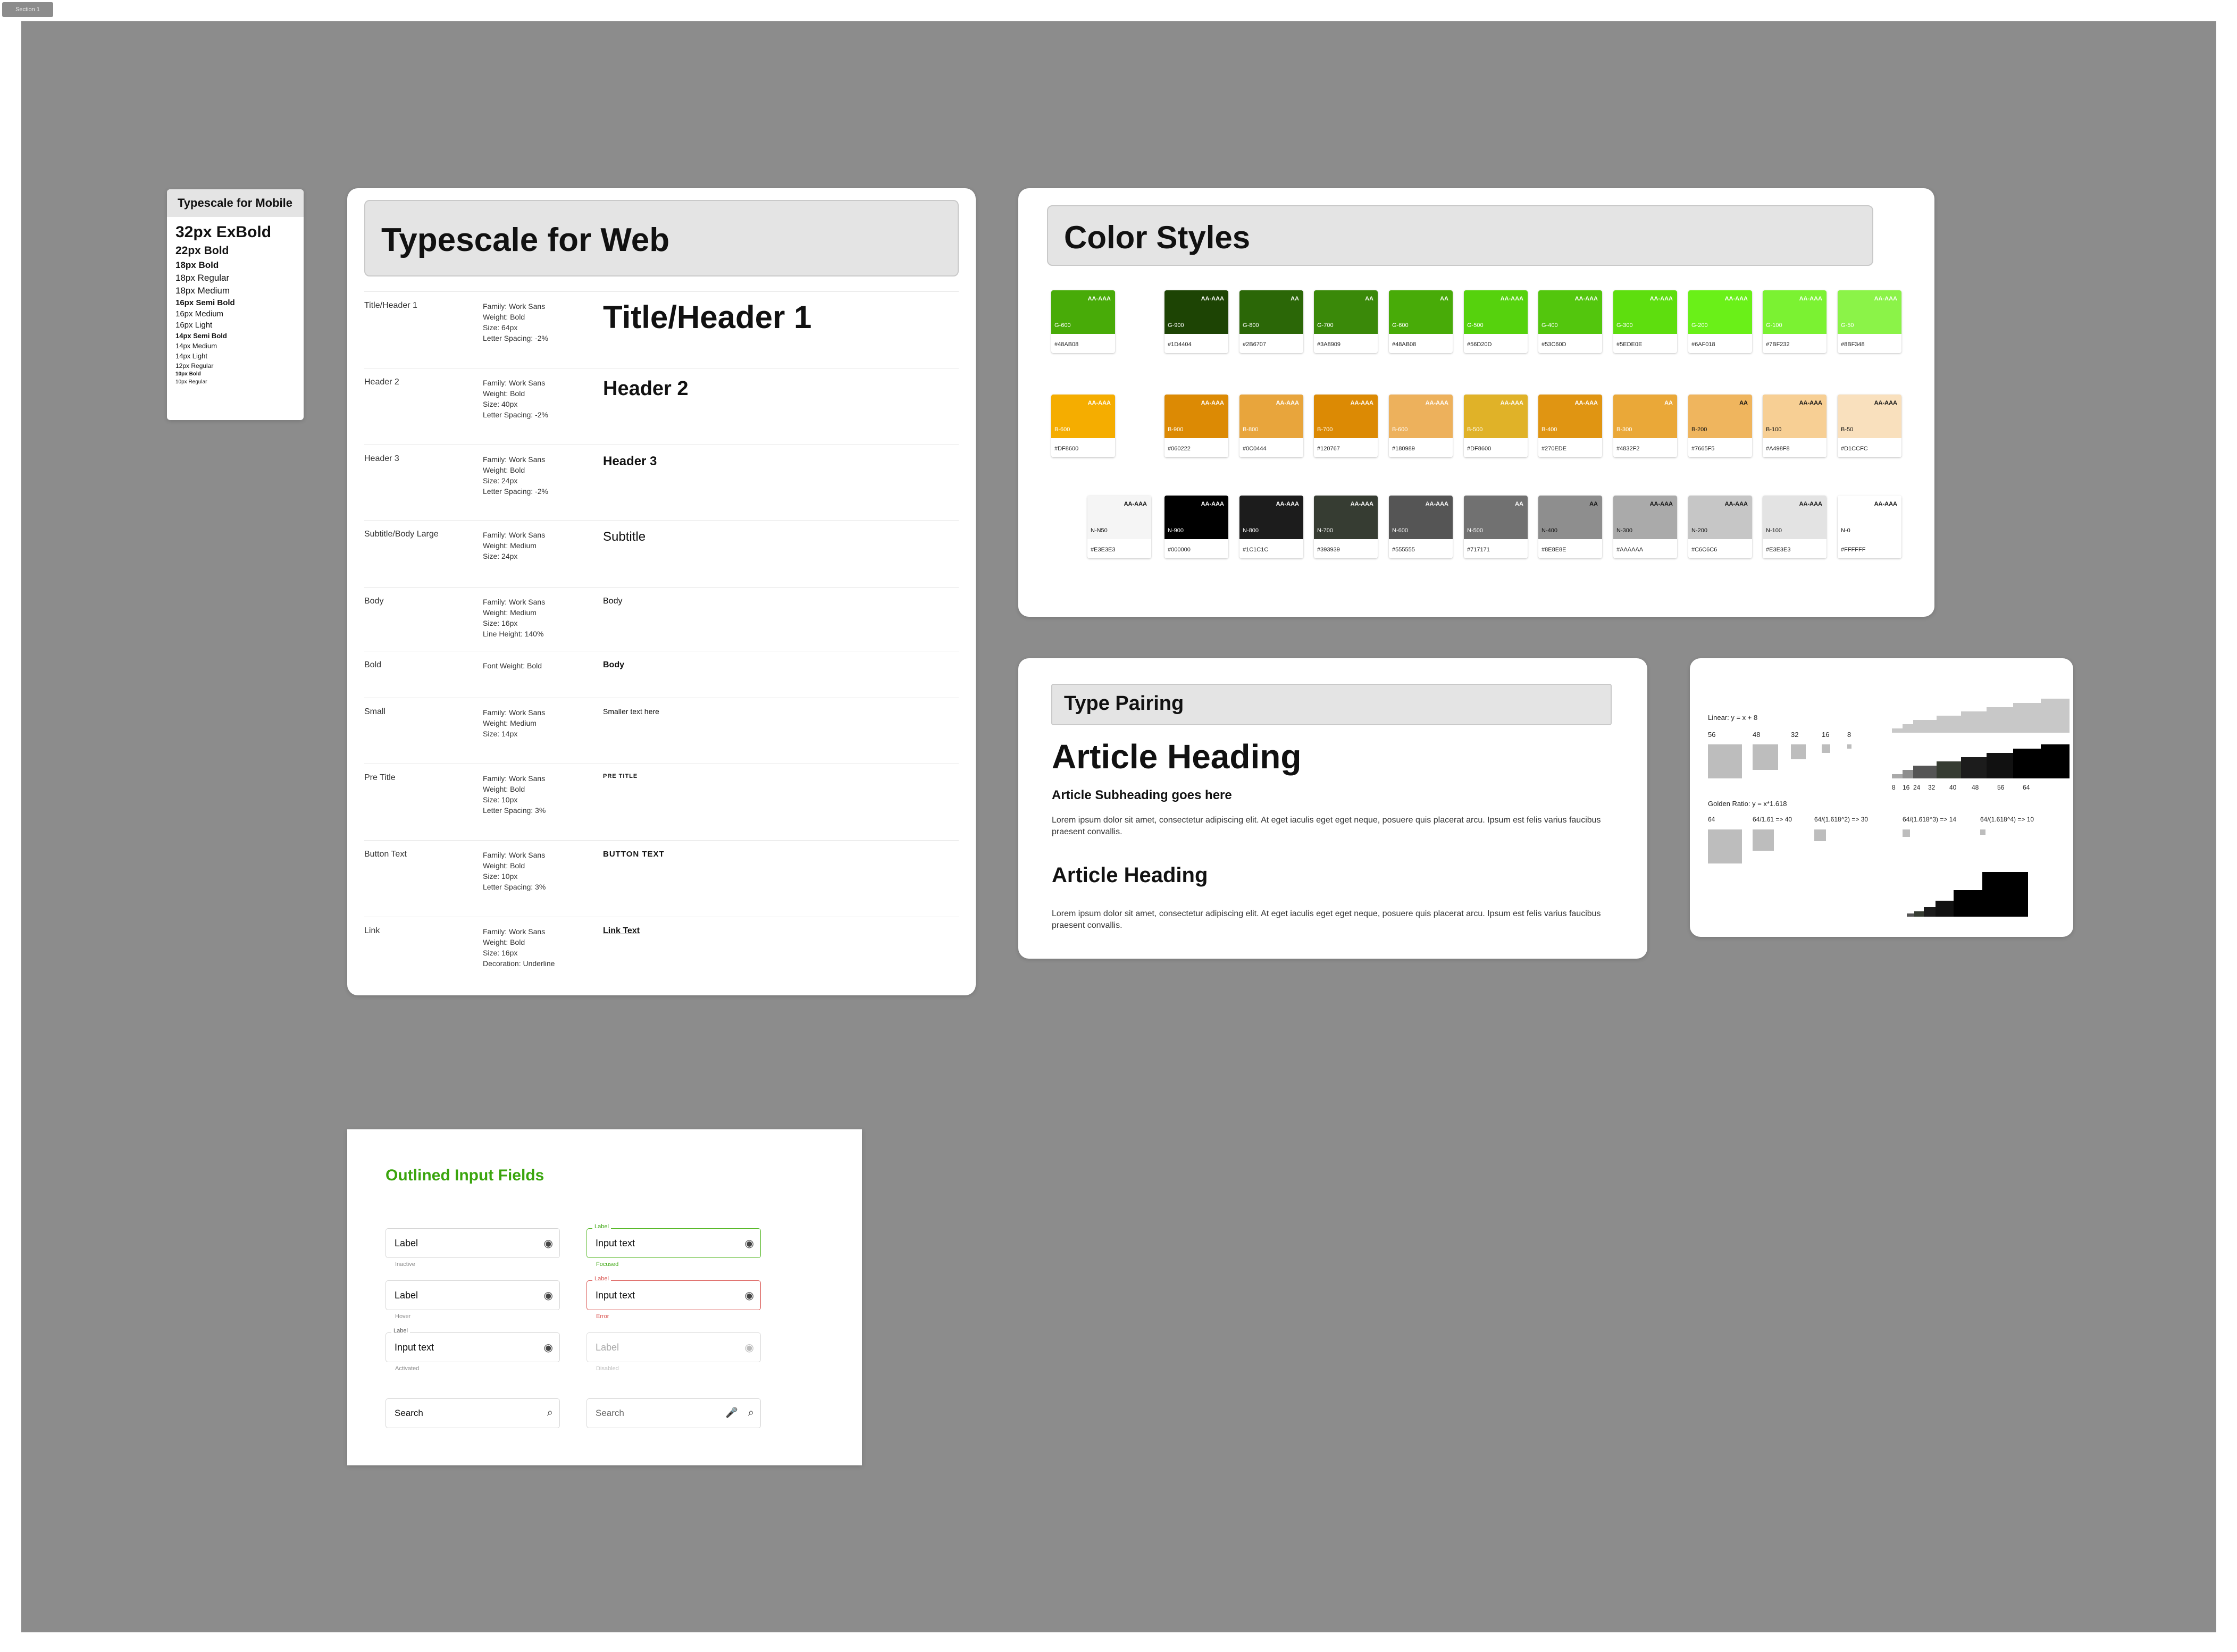 The height and width of the screenshot is (1652, 2237). What do you see at coordinates (510, 613) in the screenshot?
I see `spec-line: Weight: Medium` at bounding box center [510, 613].